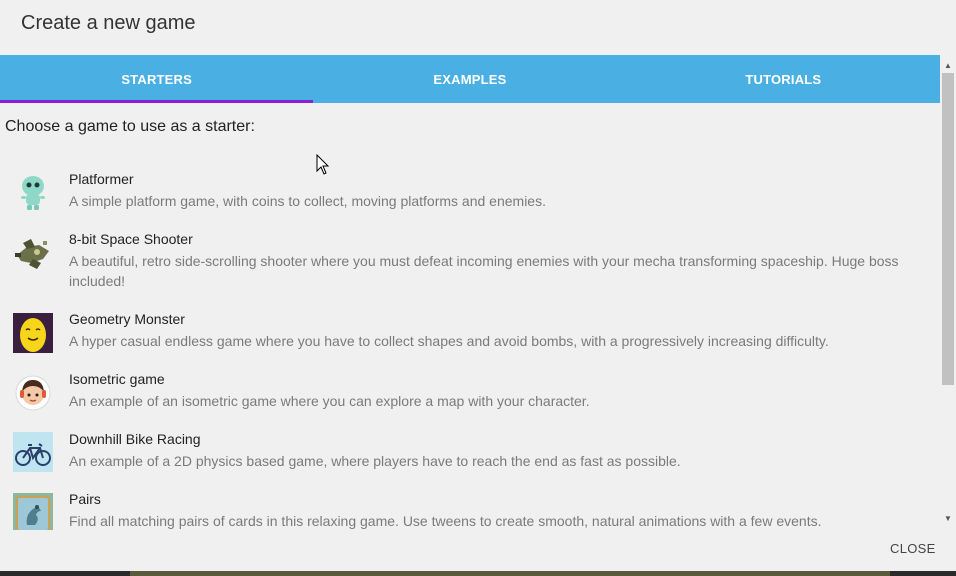  What do you see at coordinates (157, 79) in the screenshot?
I see `tab-starters: STARTERS` at bounding box center [157, 79].